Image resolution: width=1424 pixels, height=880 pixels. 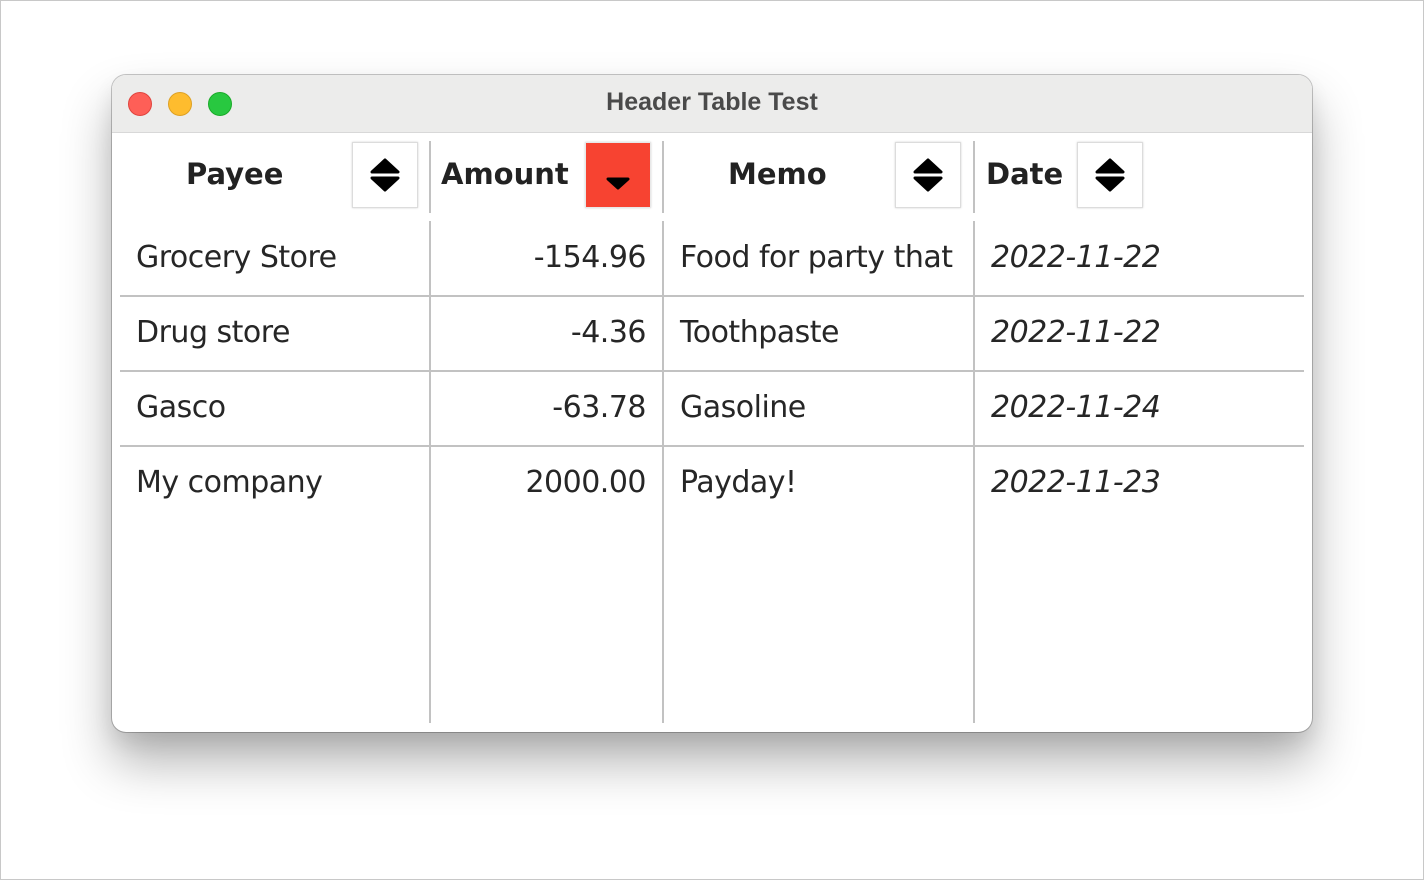 I want to click on amount-cell: -4.36, so click(x=539, y=332).